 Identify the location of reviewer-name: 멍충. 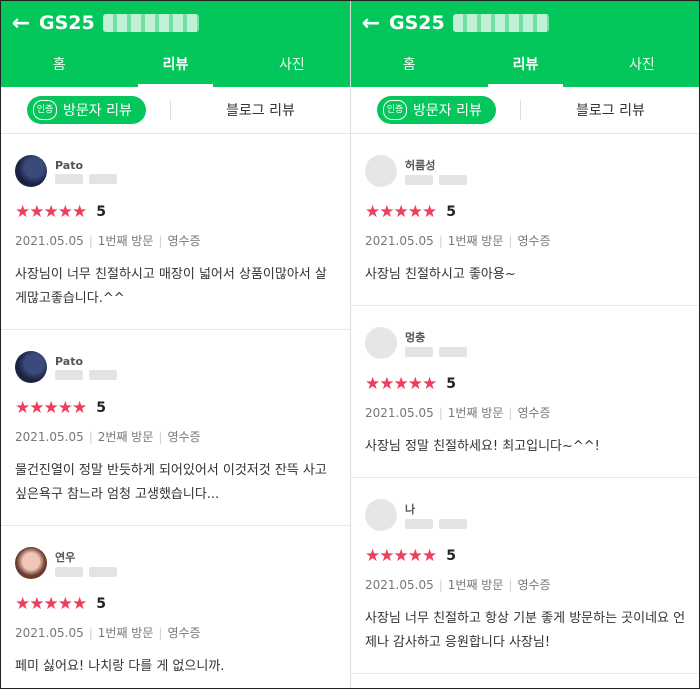
(415, 337).